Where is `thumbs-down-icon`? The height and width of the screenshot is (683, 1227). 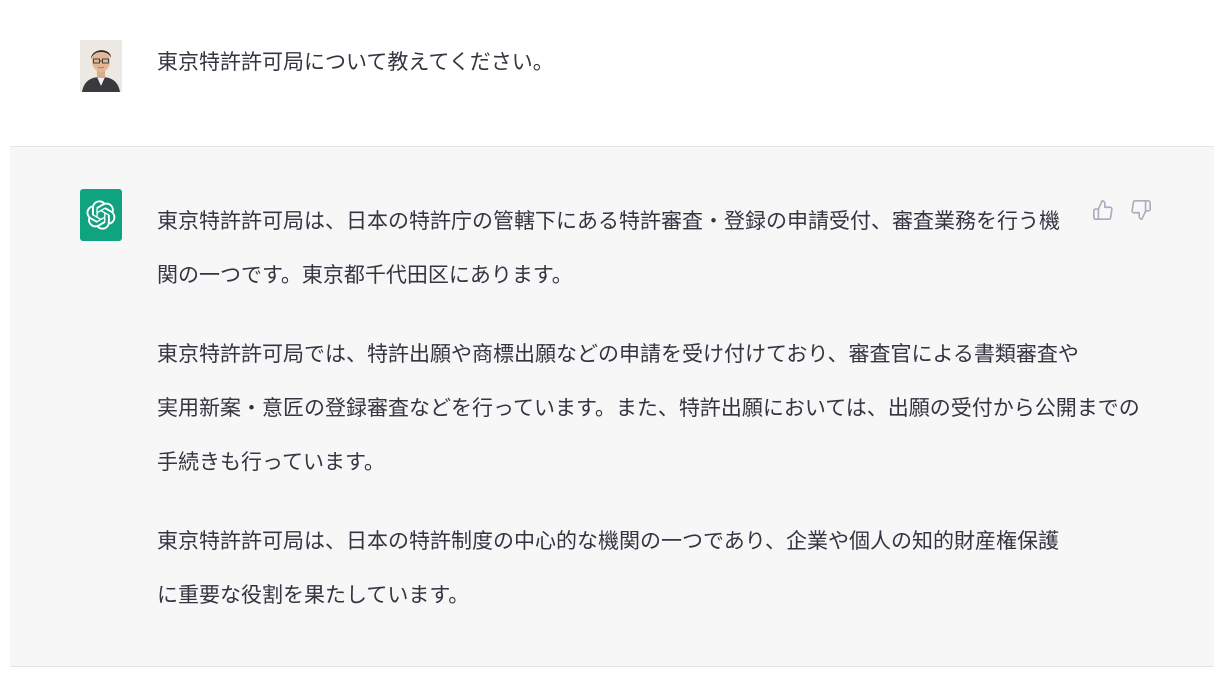
thumbs-down-icon is located at coordinates (1141, 210).